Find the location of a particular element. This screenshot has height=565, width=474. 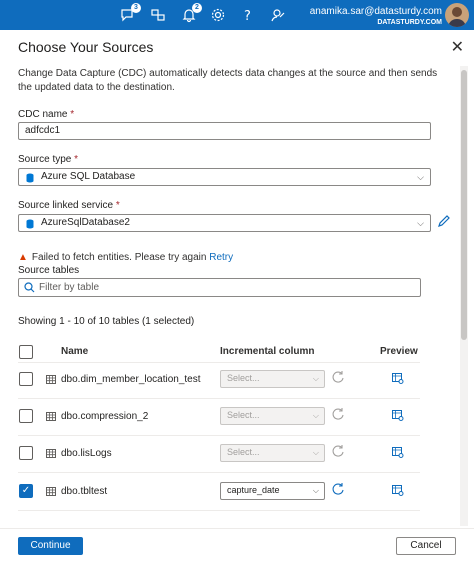

row-checkbox: ✓ is located at coordinates (26, 491).